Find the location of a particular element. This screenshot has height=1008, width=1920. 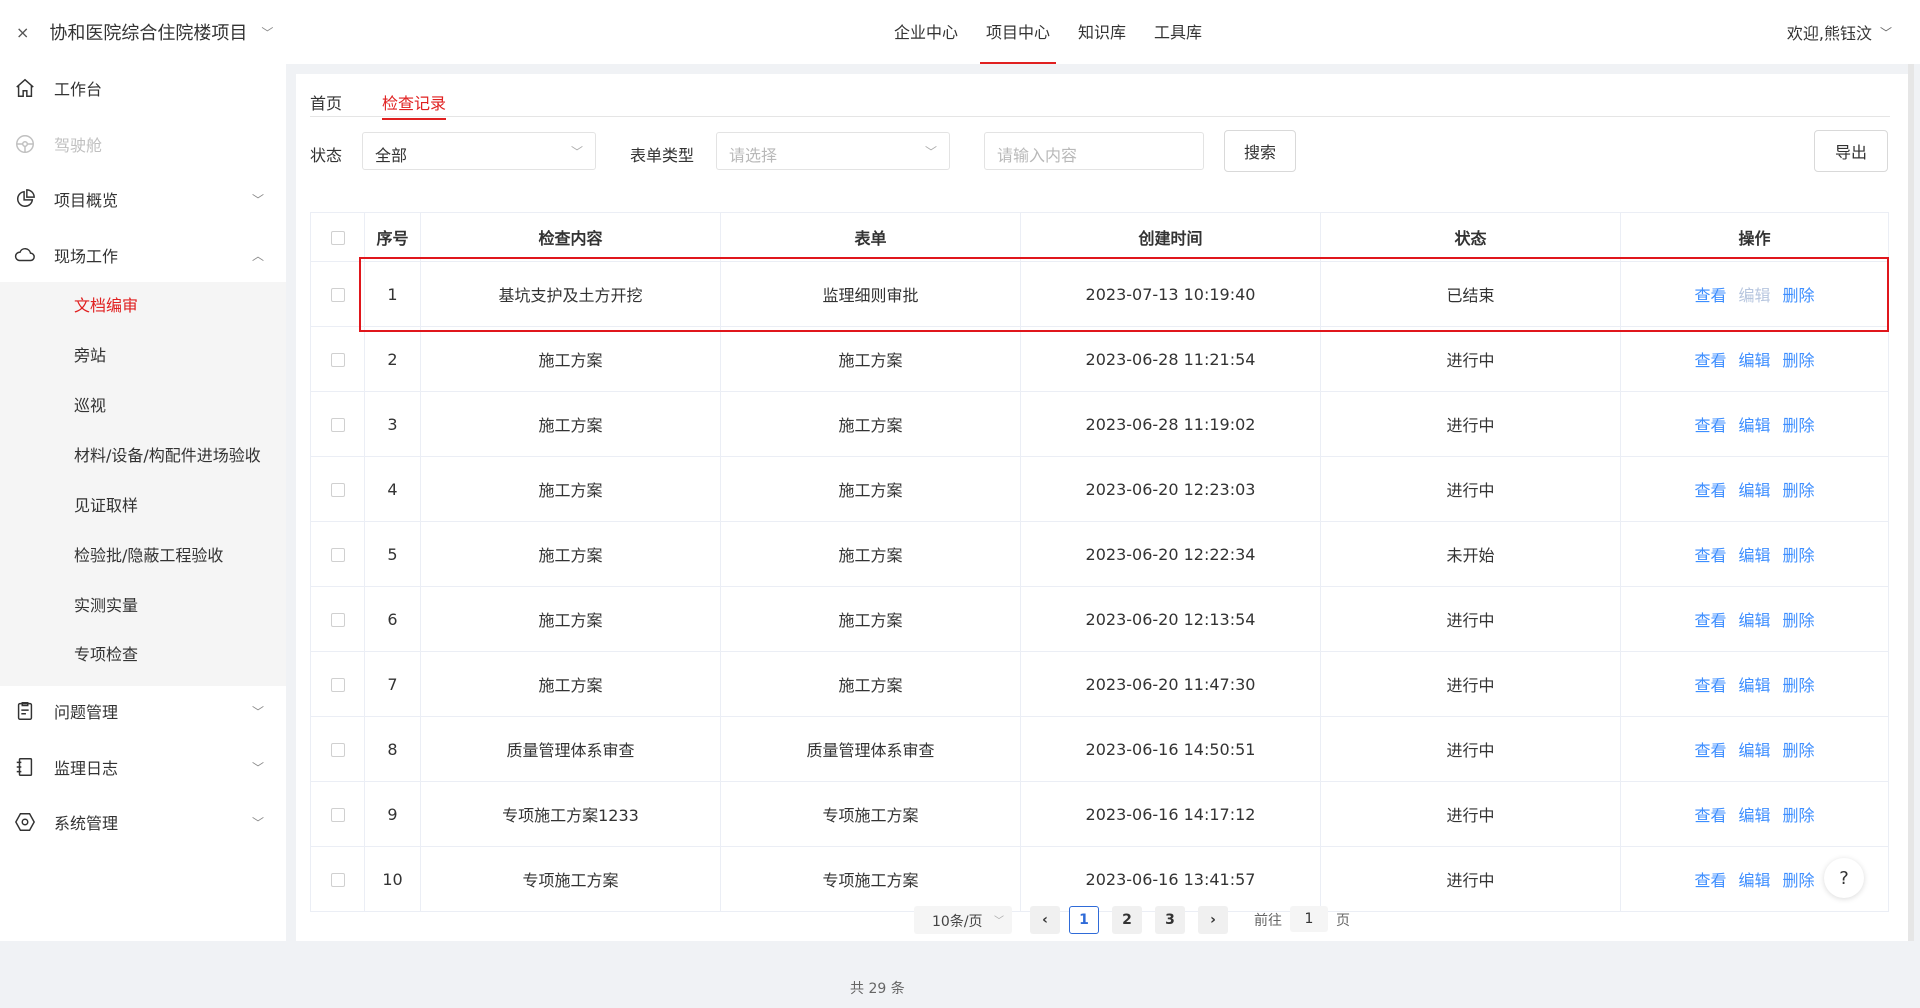

column-header-content: 检查内容 is located at coordinates (570, 237).